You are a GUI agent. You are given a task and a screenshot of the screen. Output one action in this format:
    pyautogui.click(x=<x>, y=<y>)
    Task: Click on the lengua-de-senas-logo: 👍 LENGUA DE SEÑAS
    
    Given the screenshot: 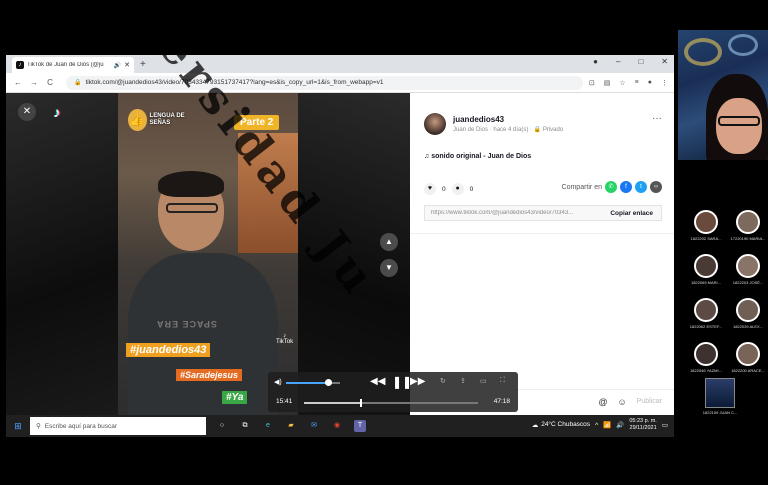 What is the action you would take?
    pyautogui.click(x=163, y=120)
    